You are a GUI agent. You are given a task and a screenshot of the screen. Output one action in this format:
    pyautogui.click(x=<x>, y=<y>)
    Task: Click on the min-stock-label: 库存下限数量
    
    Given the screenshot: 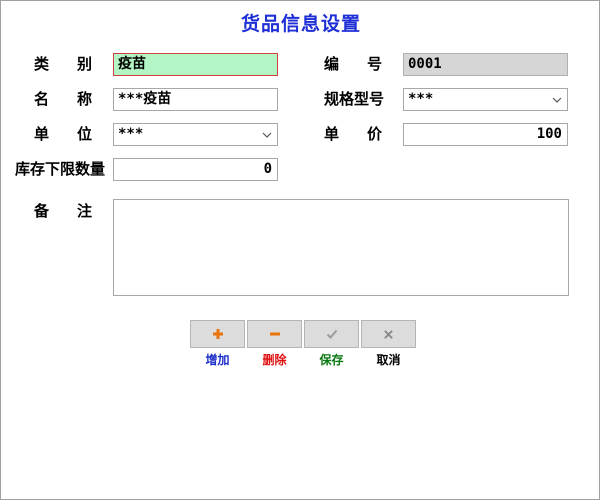 What is the action you would take?
    pyautogui.click(x=60, y=169)
    